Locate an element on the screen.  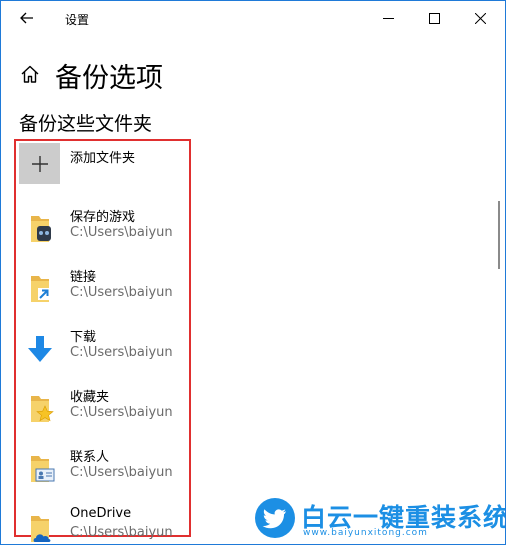
minimize-button is located at coordinates (388, 18).